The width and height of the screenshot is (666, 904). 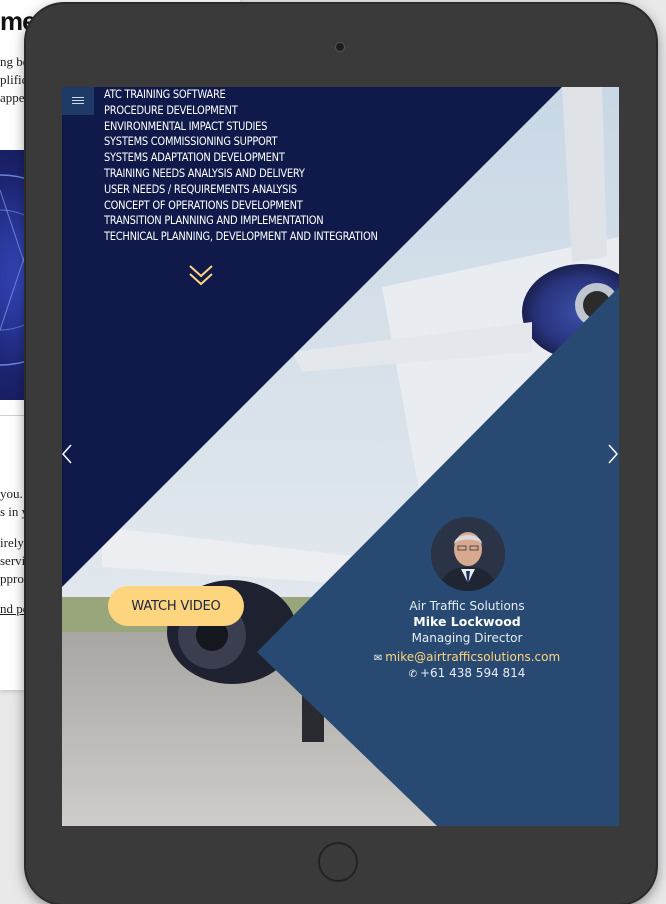 I want to click on email-icon: ✉, so click(x=378, y=658).